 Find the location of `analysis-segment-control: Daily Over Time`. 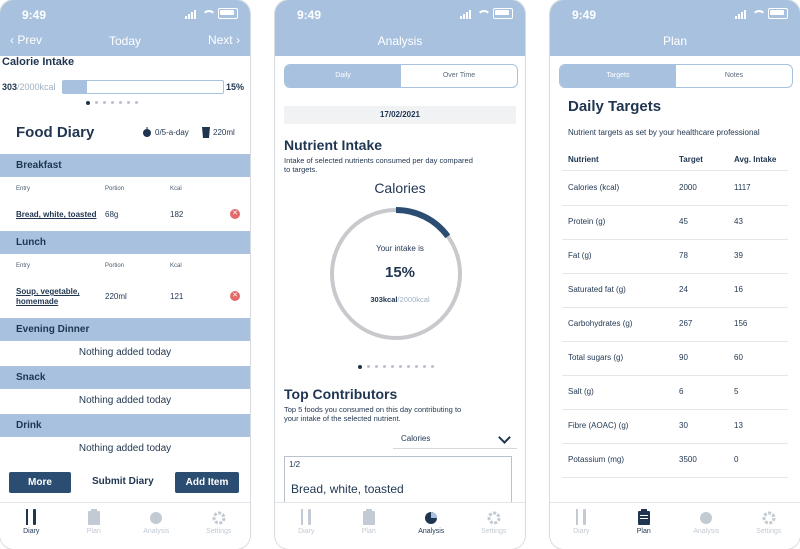

analysis-segment-control: Daily Over Time is located at coordinates (401, 76).